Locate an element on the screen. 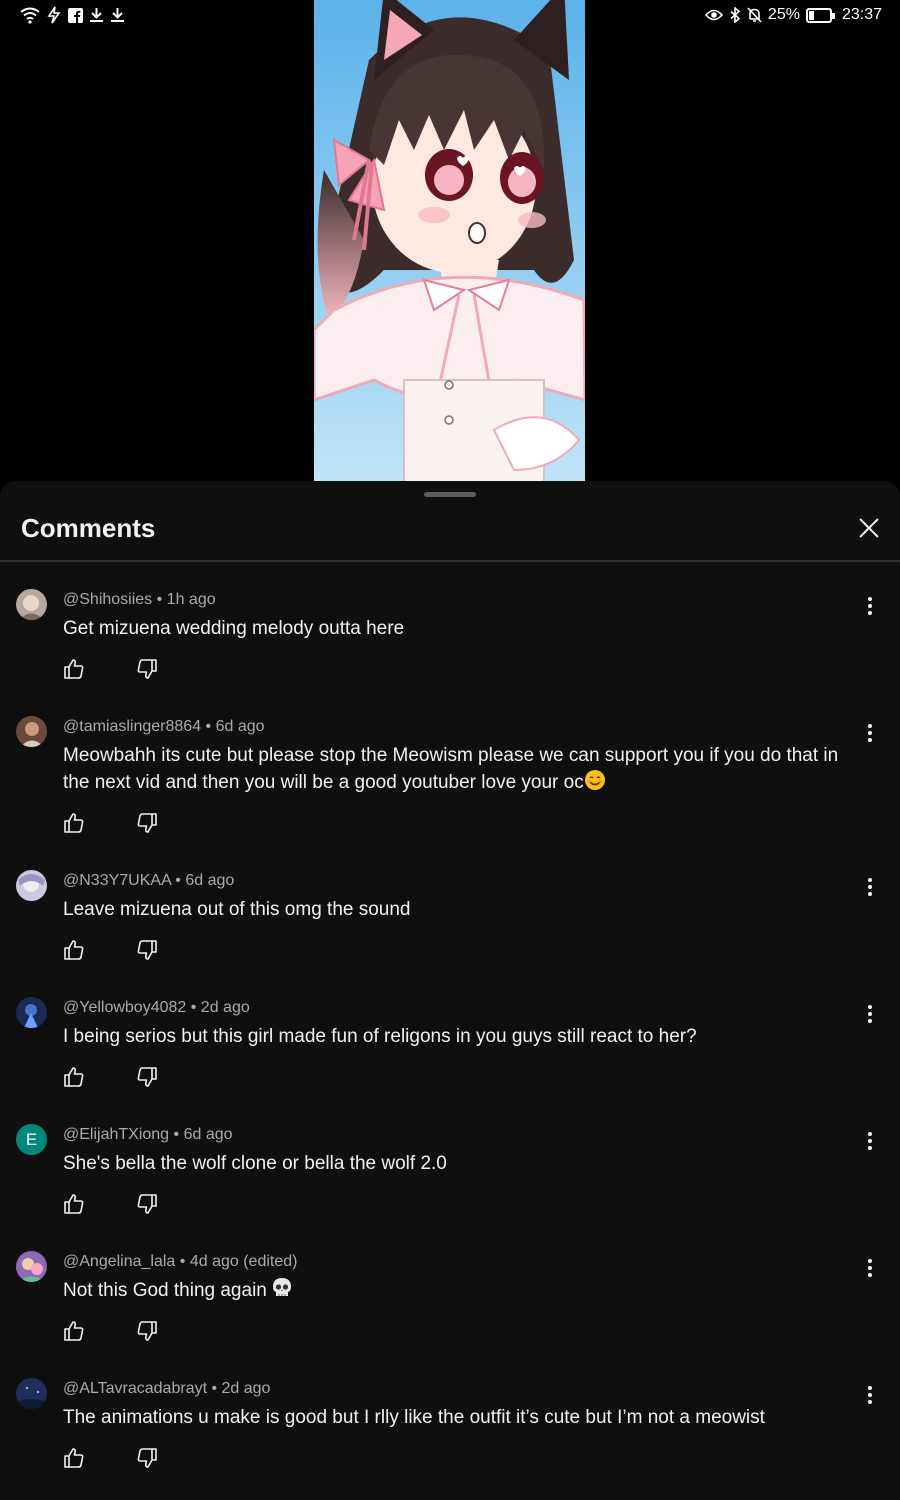 Image resolution: width=900 pixels, height=1500 pixels. comment-text: Not this God thing again is located at coordinates (465, 1290).